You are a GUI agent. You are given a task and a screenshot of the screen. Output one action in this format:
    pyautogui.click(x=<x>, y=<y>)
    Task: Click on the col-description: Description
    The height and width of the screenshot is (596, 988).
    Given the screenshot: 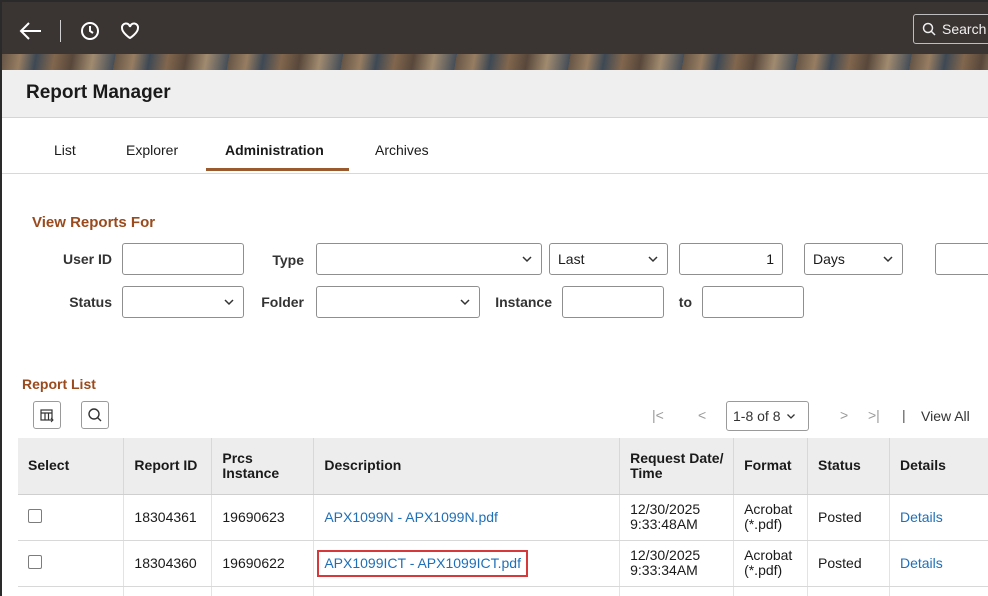 What is the action you would take?
    pyautogui.click(x=467, y=466)
    